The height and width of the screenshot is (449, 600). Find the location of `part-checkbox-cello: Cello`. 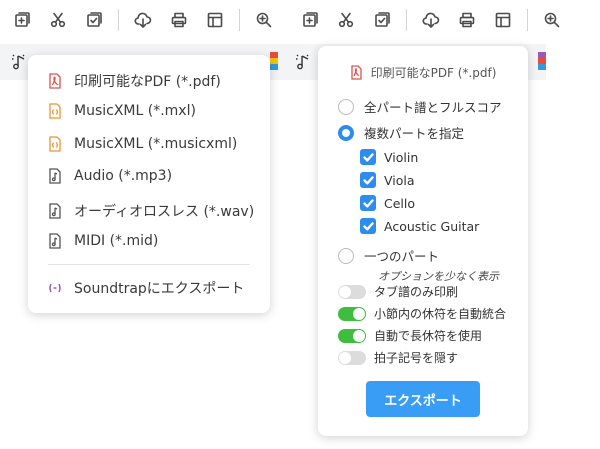

part-checkbox-cello: Cello is located at coordinates (387, 203).